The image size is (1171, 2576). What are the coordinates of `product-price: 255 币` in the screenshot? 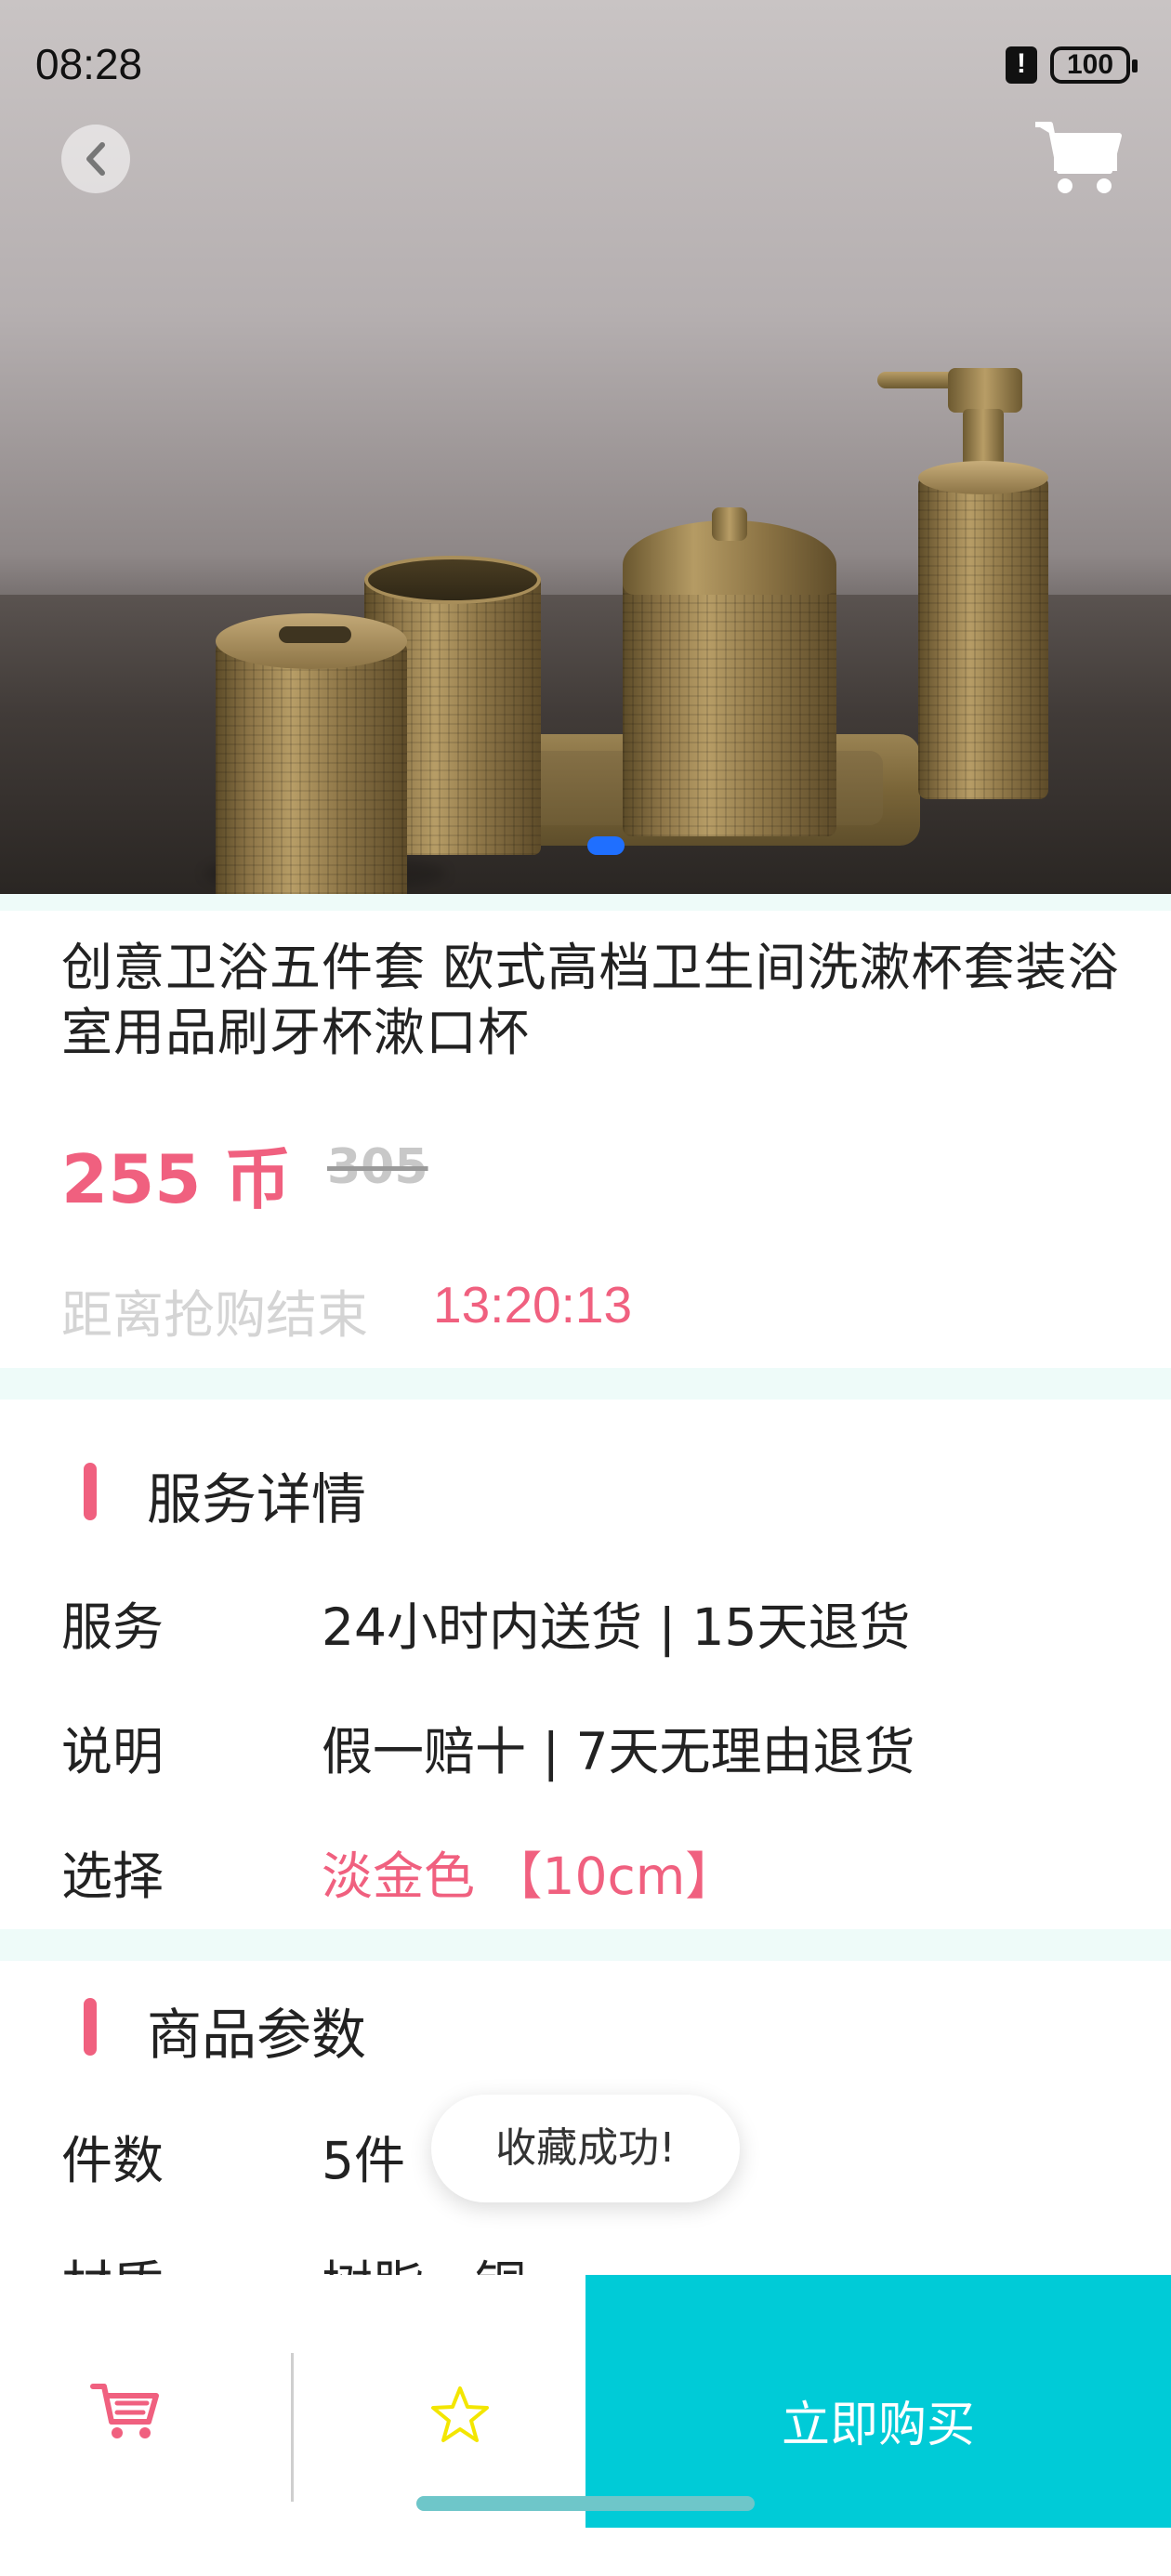 It's located at (177, 1179).